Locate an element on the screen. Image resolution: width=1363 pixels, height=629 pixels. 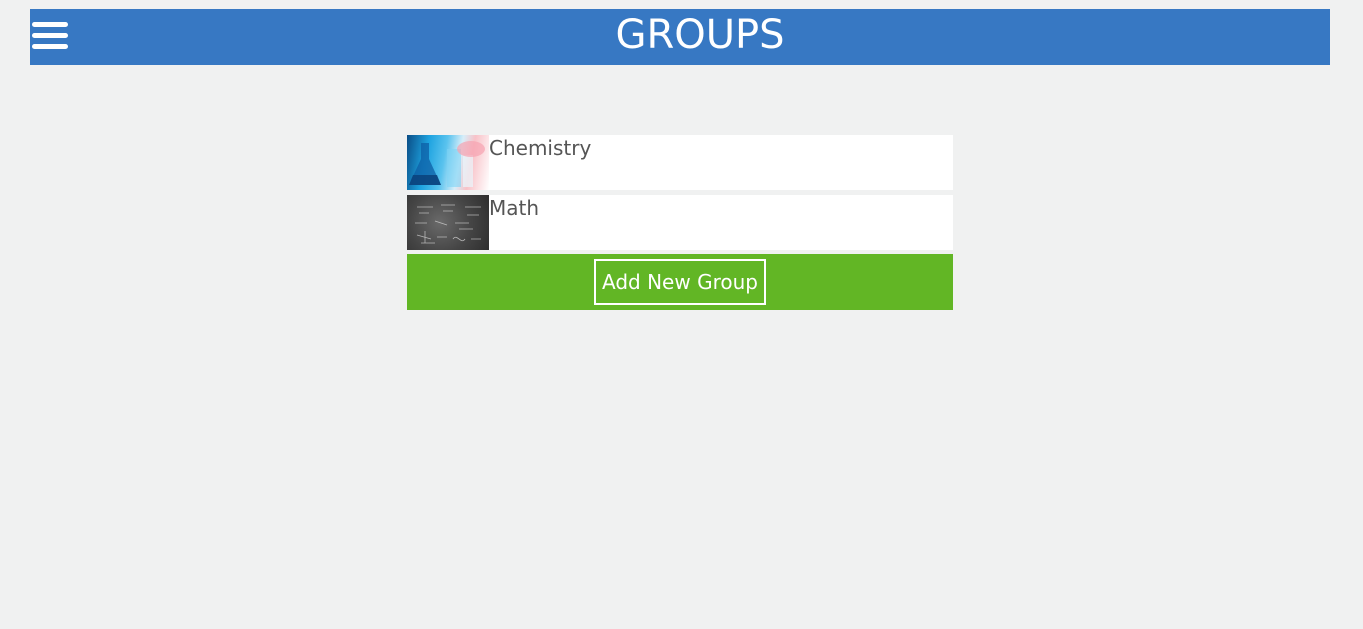
math-thumbnail-image is located at coordinates (448, 222).